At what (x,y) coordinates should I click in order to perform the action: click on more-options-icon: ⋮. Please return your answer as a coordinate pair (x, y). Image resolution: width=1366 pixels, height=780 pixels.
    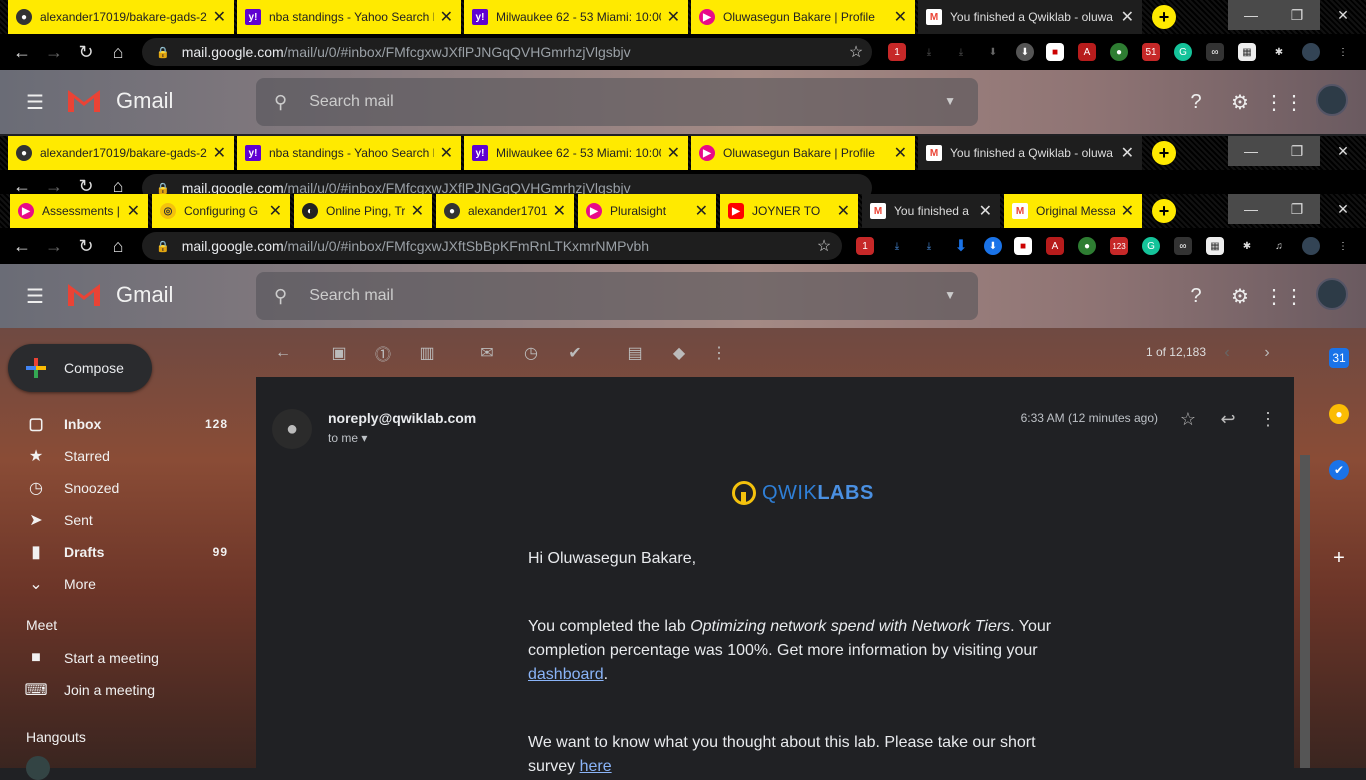
    Looking at the image, I should click on (1268, 419).